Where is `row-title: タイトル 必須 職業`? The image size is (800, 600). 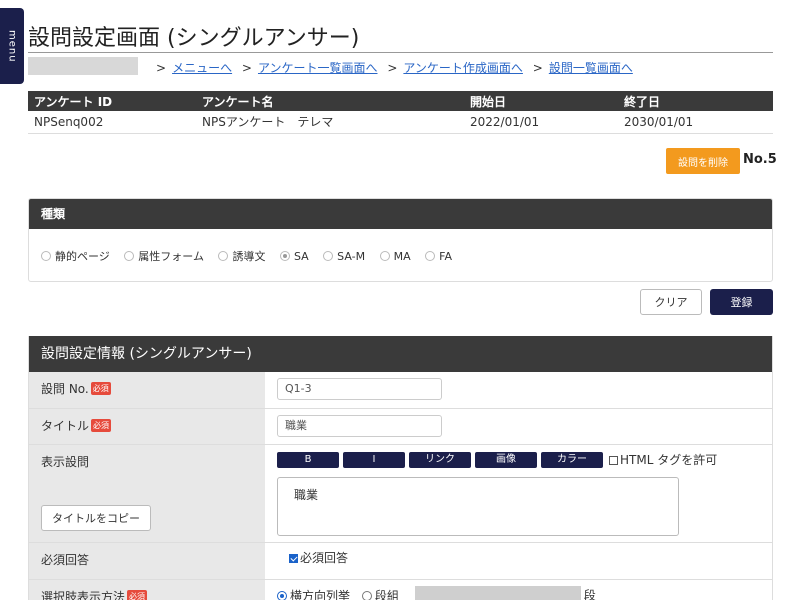
row-title: タイトル 必須 職業 is located at coordinates (400, 427).